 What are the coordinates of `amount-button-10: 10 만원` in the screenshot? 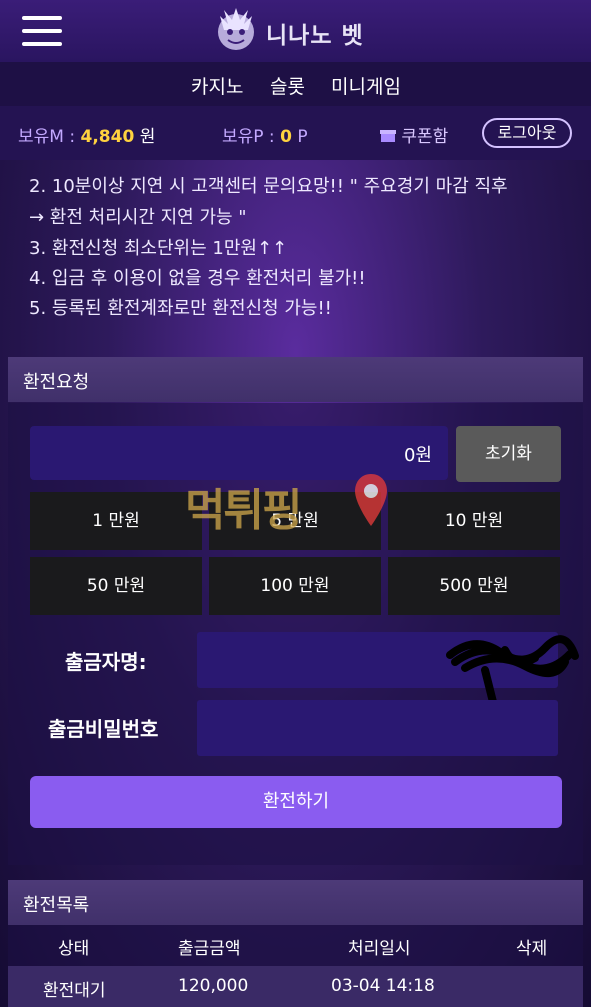 It's located at (474, 521).